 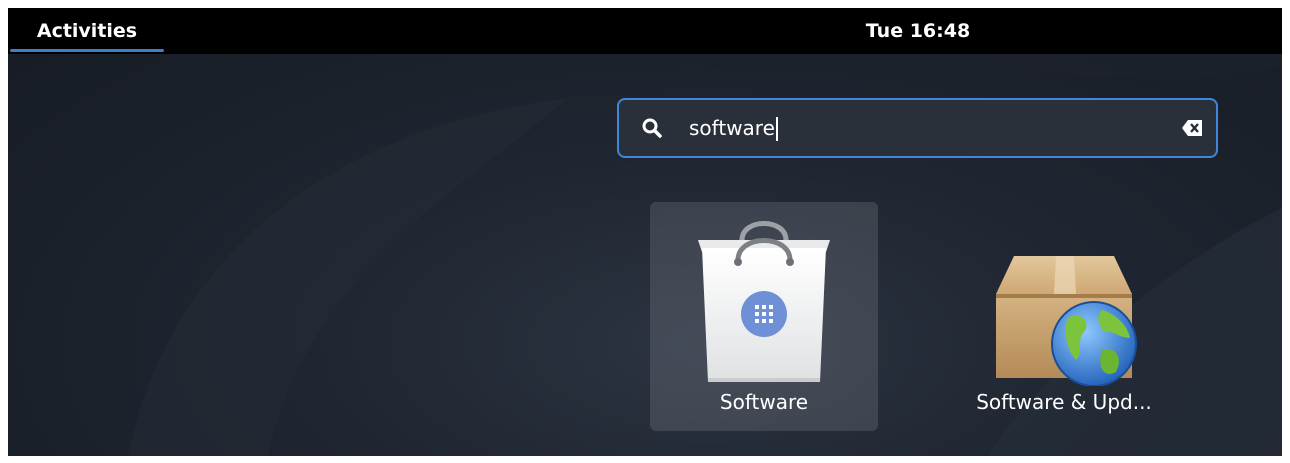 I want to click on activities-label: Activities, so click(x=87, y=31).